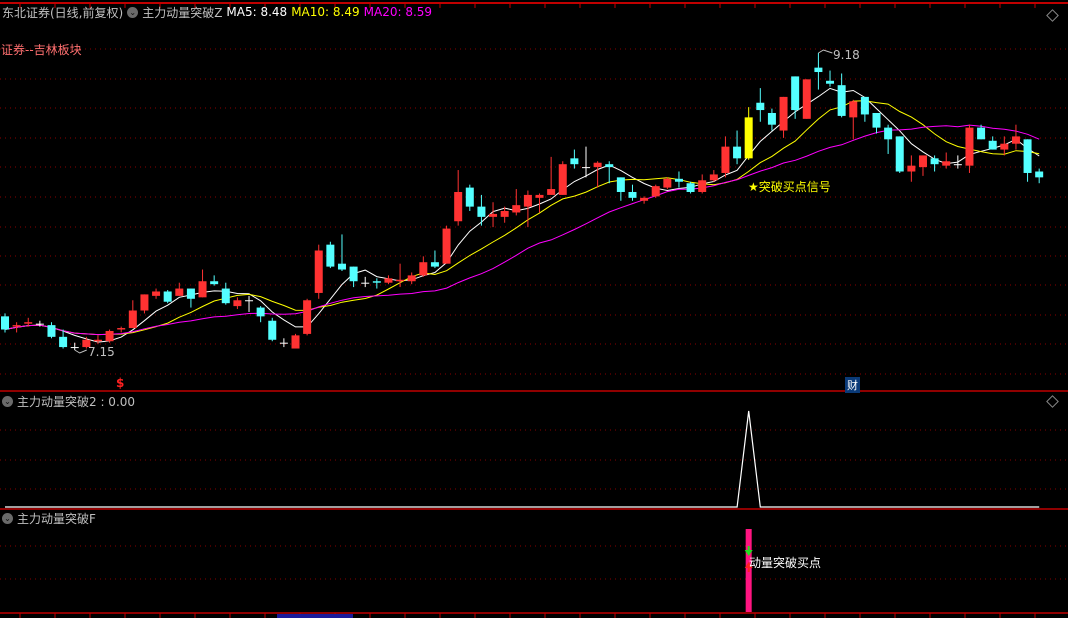  Describe the element at coordinates (852, 385) in the screenshot. I see `finance-marker: 财` at that location.